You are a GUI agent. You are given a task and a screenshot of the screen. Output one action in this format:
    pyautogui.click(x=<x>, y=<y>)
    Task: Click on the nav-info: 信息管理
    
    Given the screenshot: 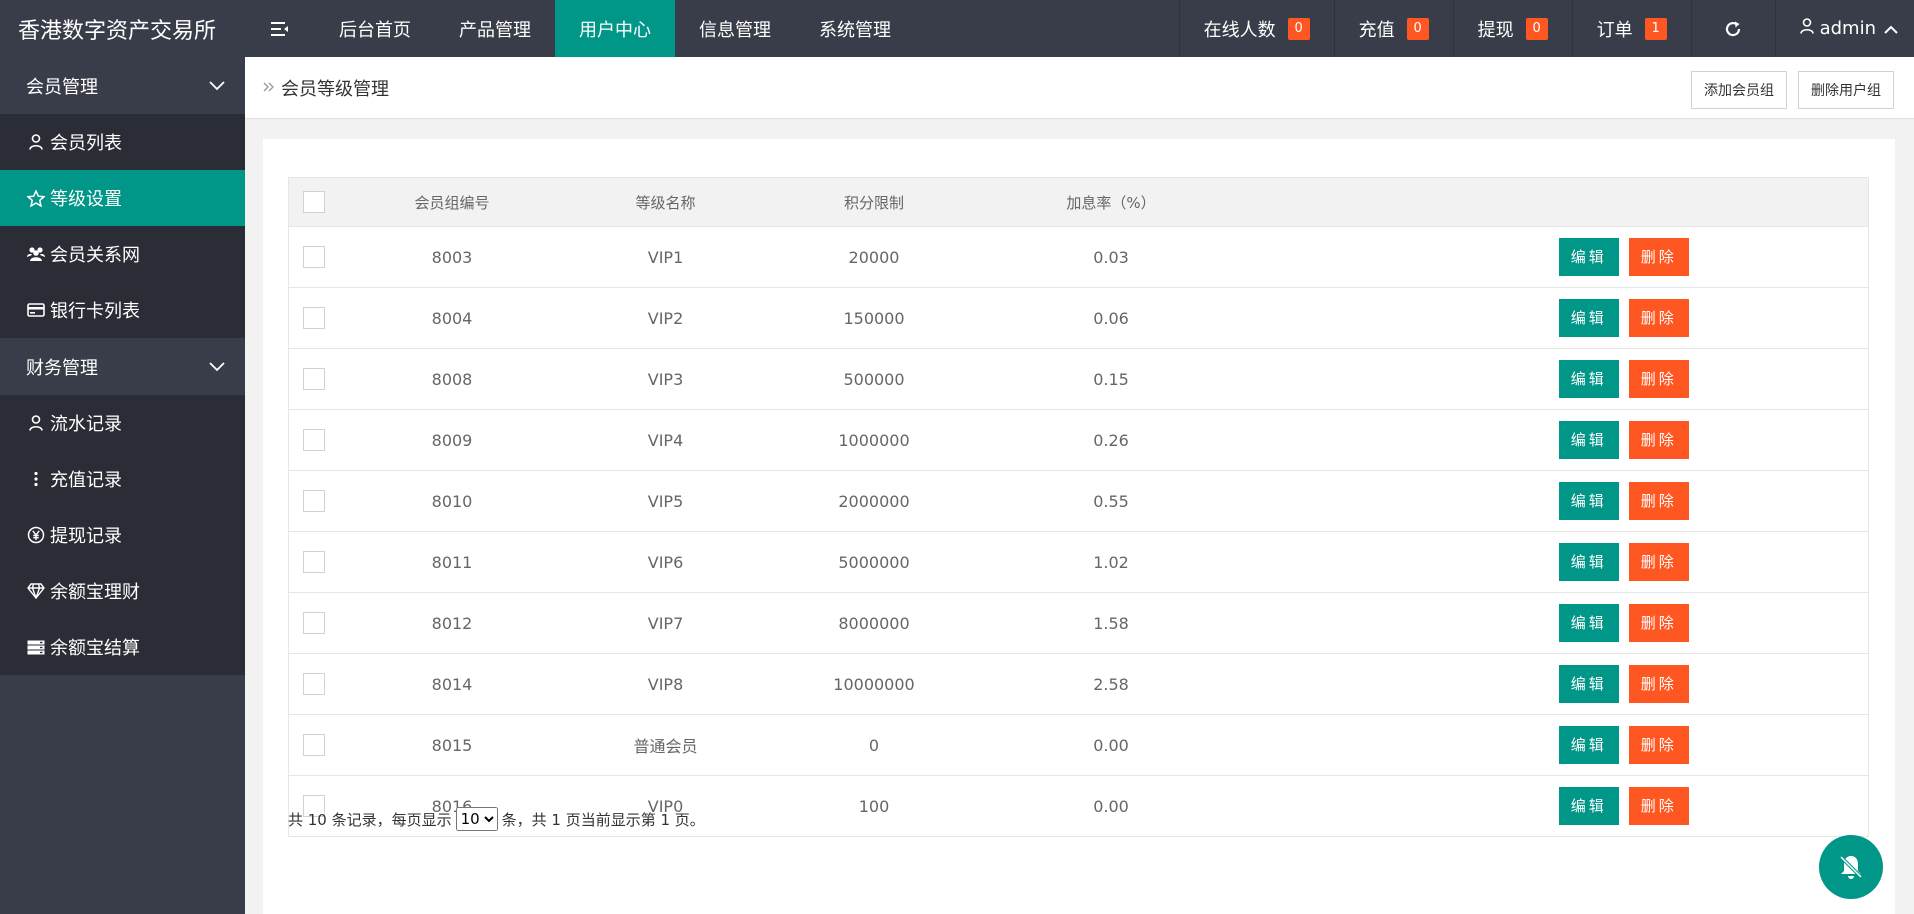 What is the action you would take?
    pyautogui.click(x=735, y=28)
    